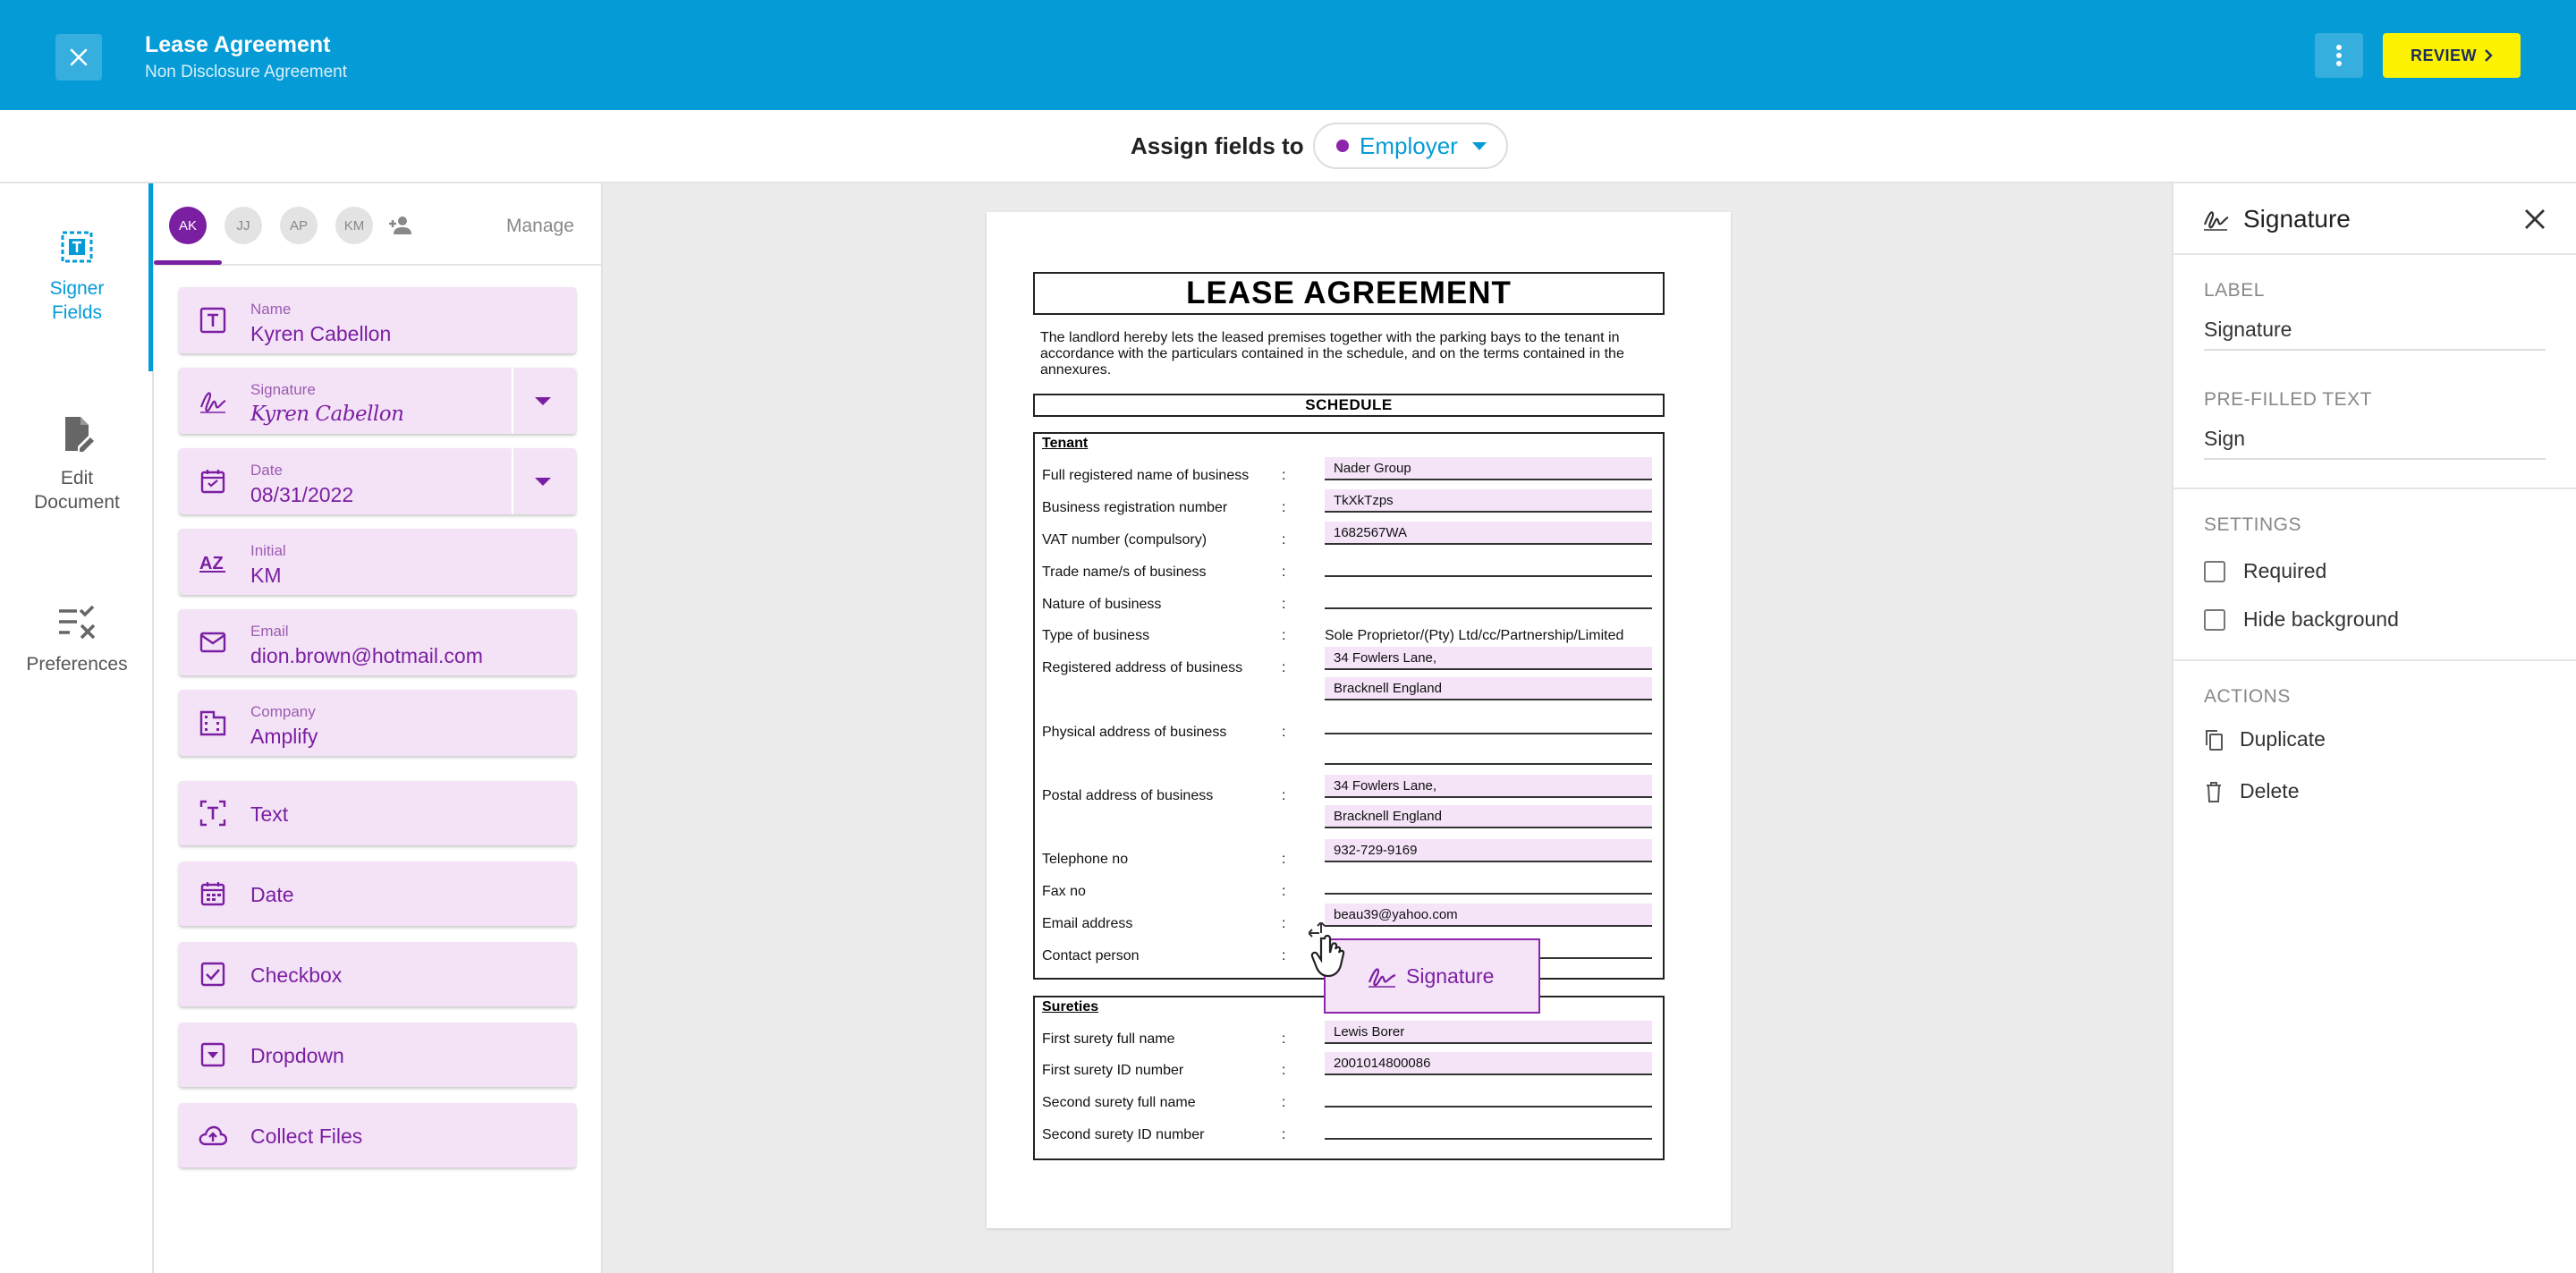 The height and width of the screenshot is (1273, 2576). I want to click on field-collect-files: Collect Files, so click(377, 1135).